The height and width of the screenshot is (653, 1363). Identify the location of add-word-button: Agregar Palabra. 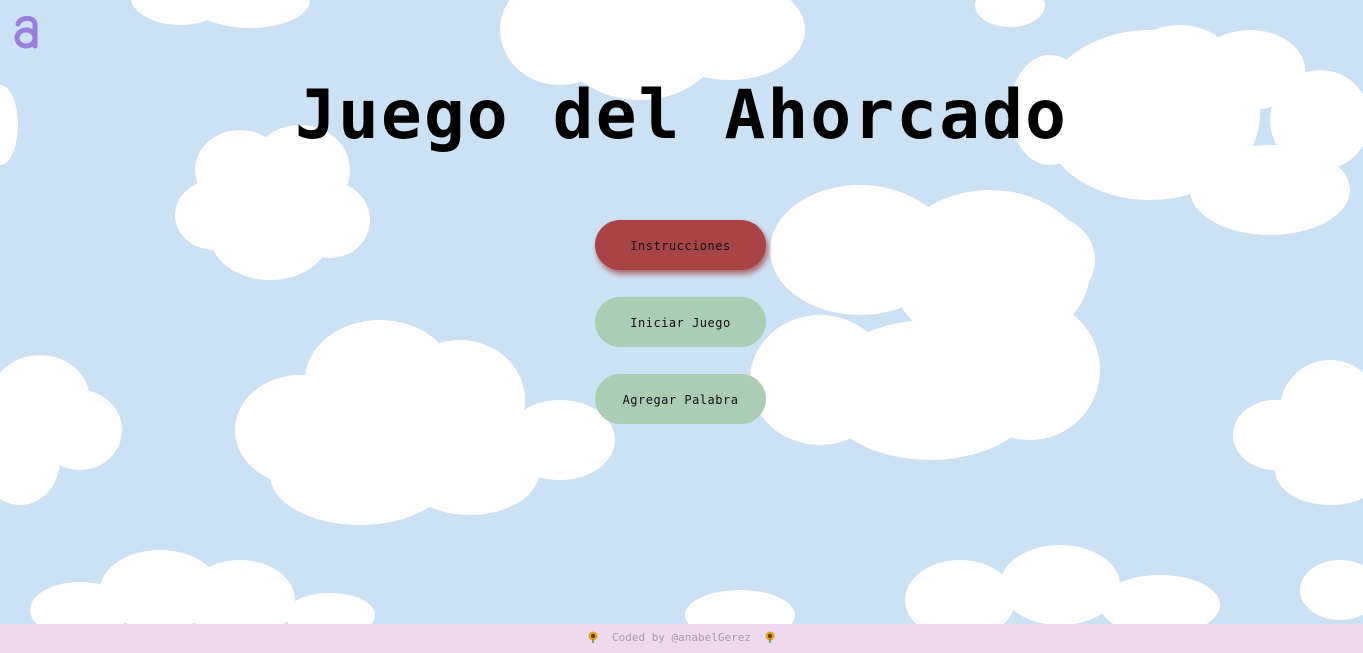
(680, 399).